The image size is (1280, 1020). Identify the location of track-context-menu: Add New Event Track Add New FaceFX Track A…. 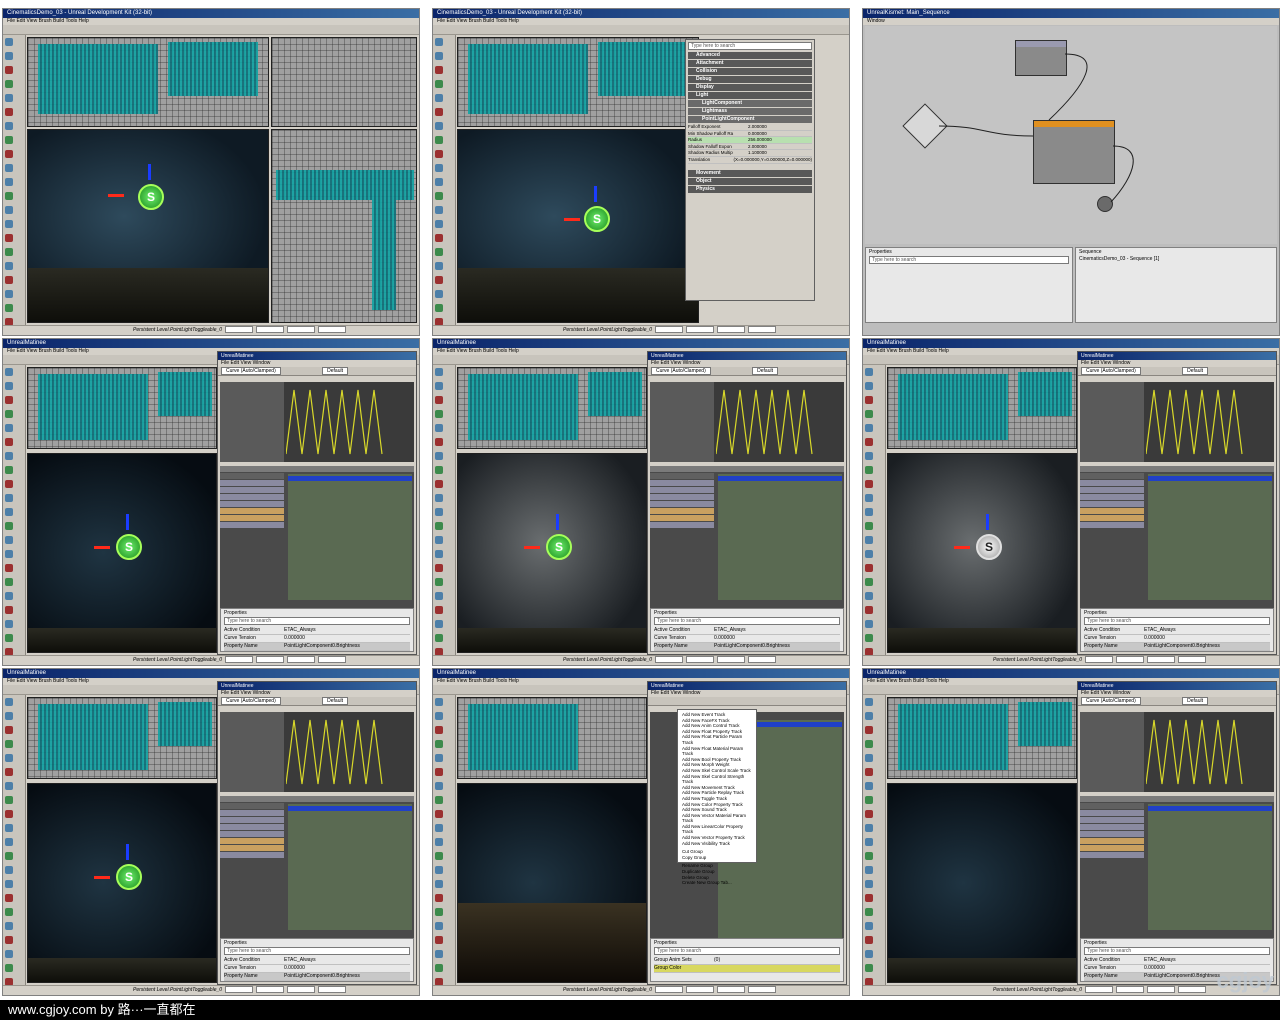
(717, 797).